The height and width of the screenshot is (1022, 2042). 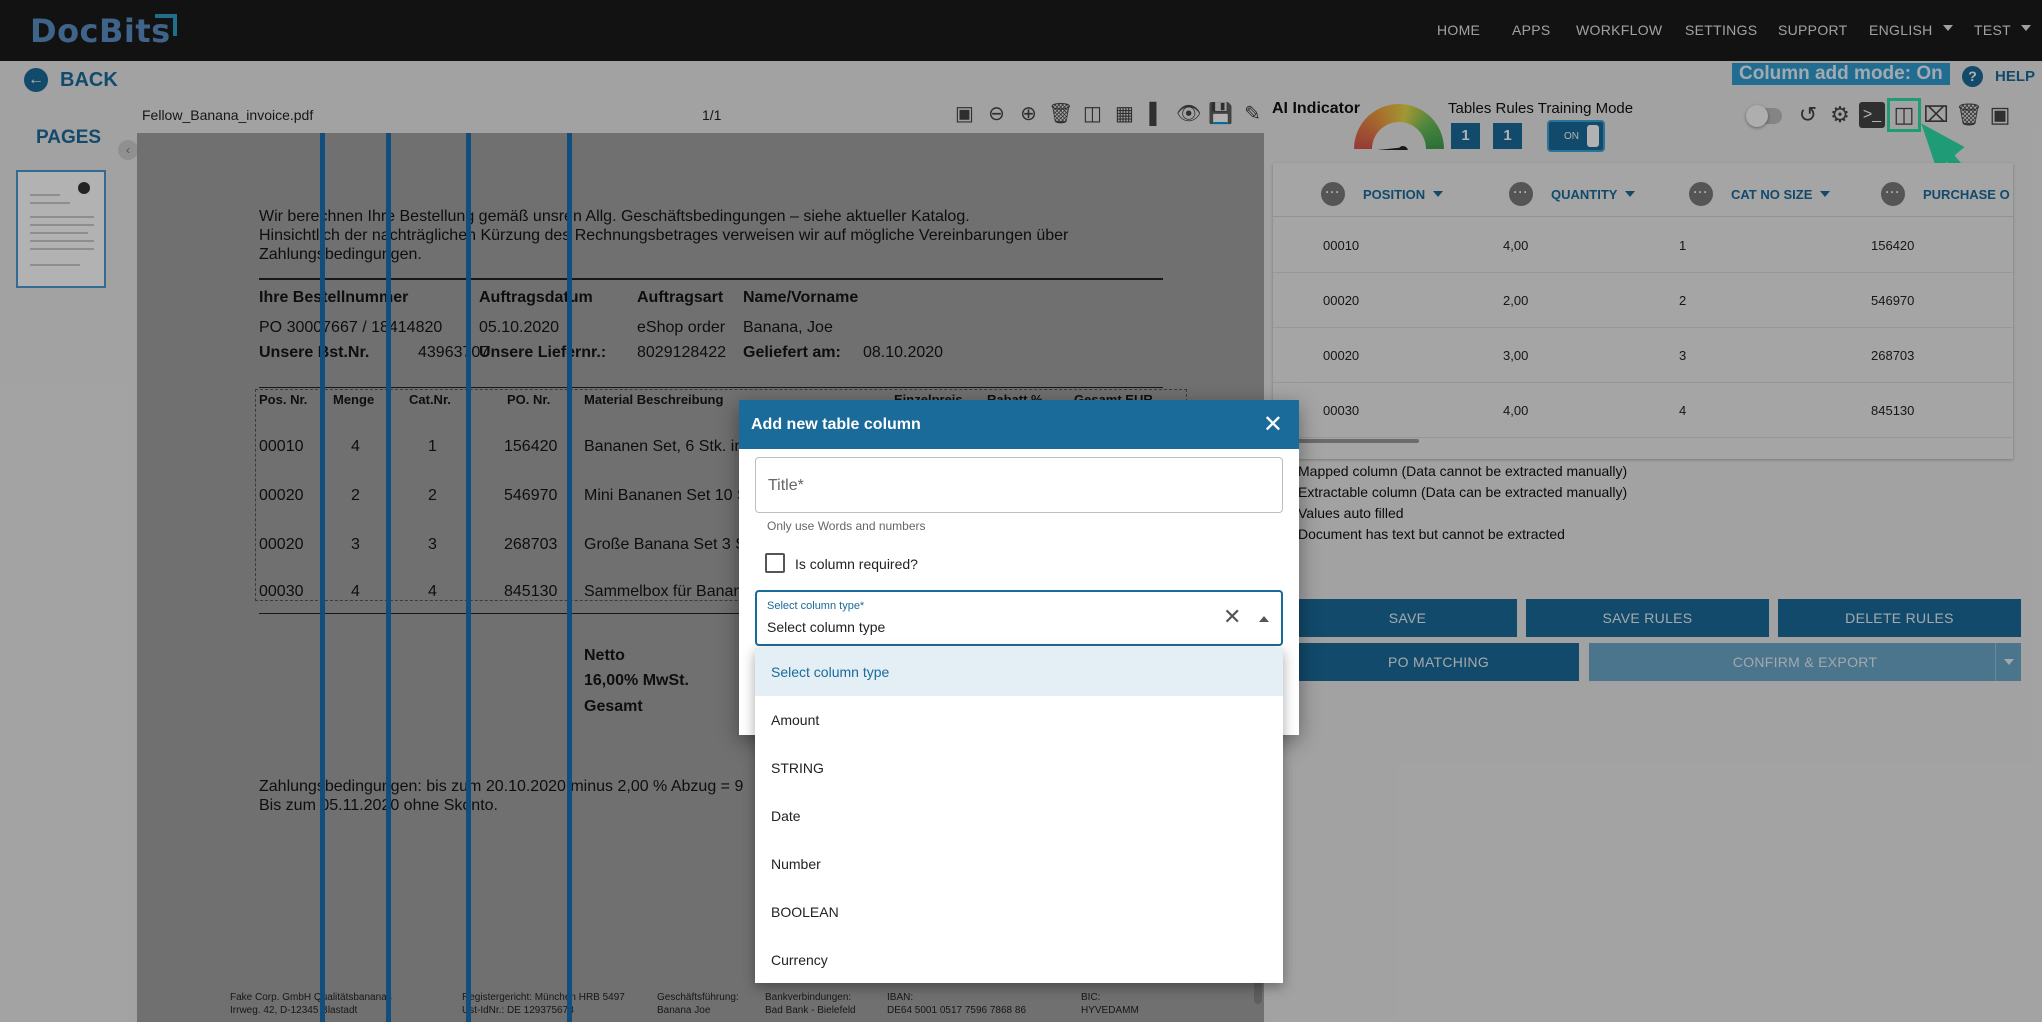 What do you see at coordinates (1019, 768) in the screenshot?
I see `option-string: STRING` at bounding box center [1019, 768].